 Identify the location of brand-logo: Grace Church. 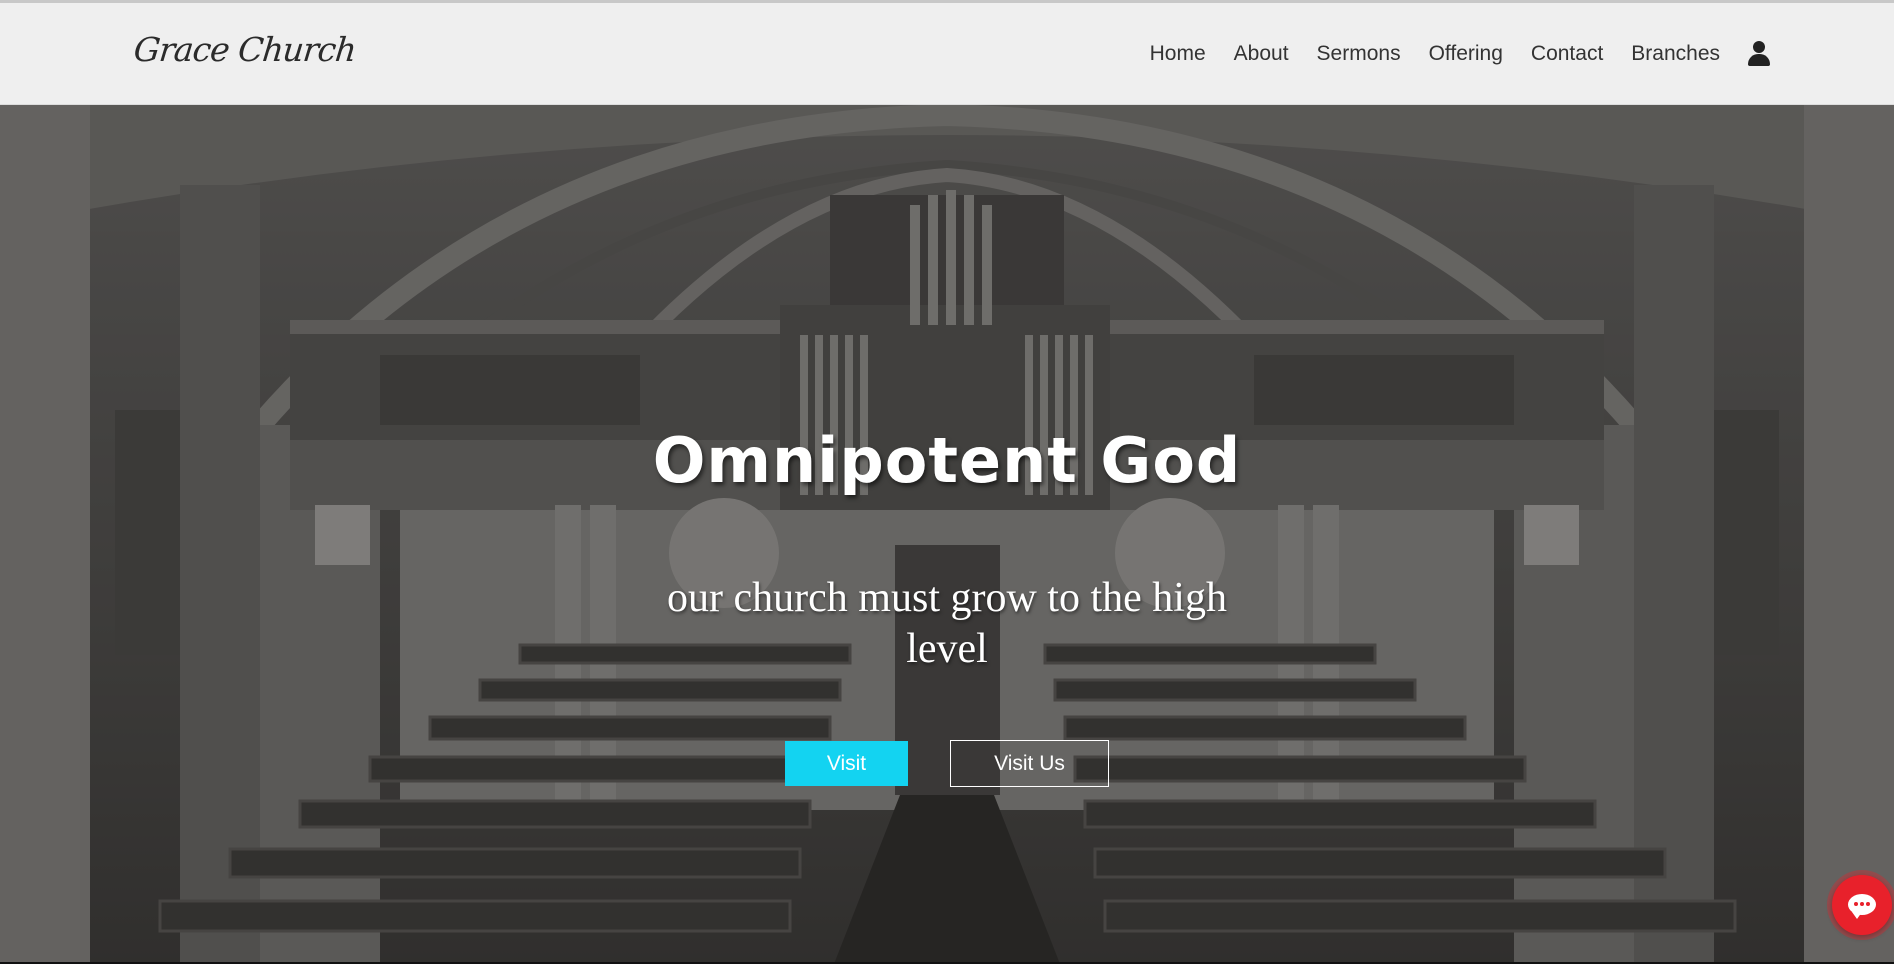
(245, 49).